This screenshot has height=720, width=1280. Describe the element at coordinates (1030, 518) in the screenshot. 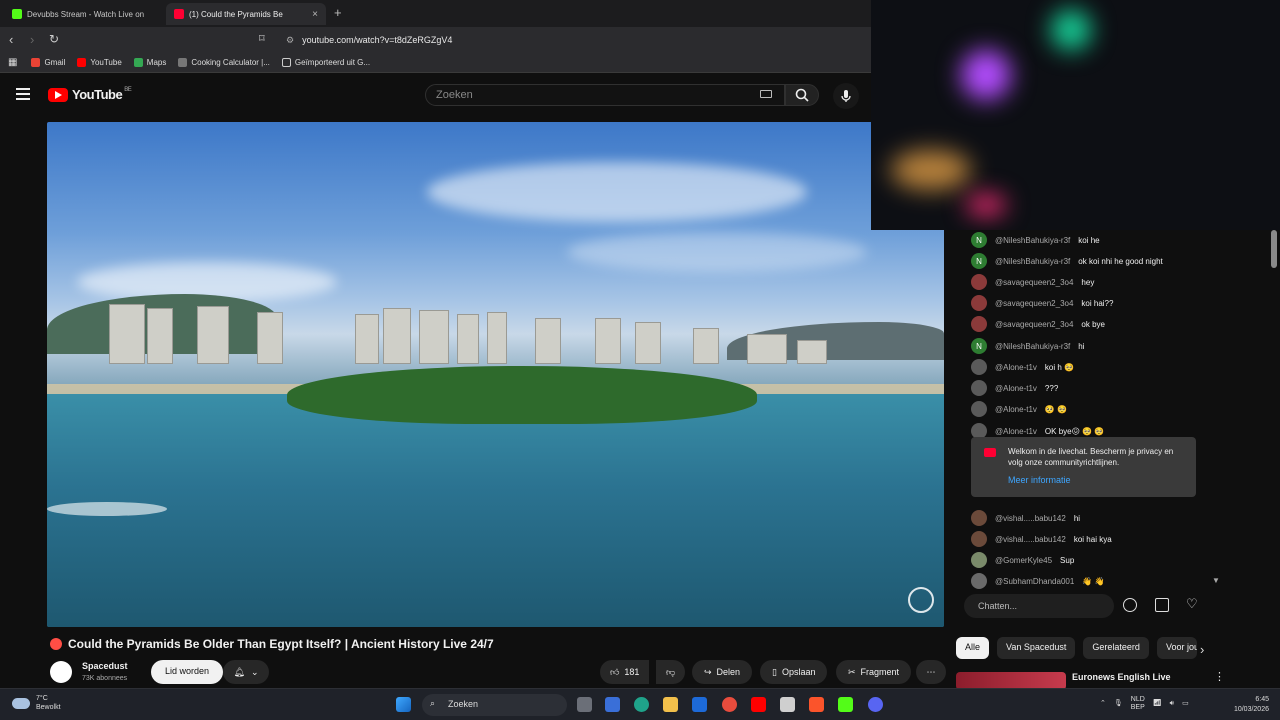

I see `chat-author: @vishal.....babu142` at that location.